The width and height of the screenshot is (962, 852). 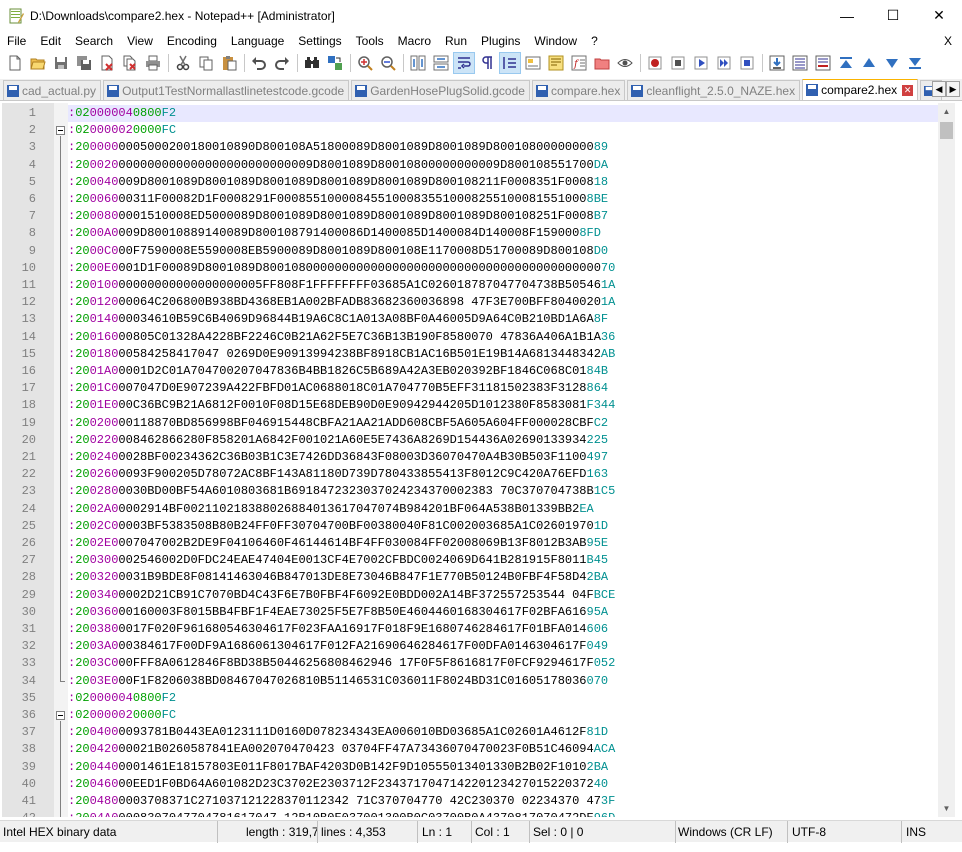 I want to click on compare-clear-icon, so click(x=823, y=63).